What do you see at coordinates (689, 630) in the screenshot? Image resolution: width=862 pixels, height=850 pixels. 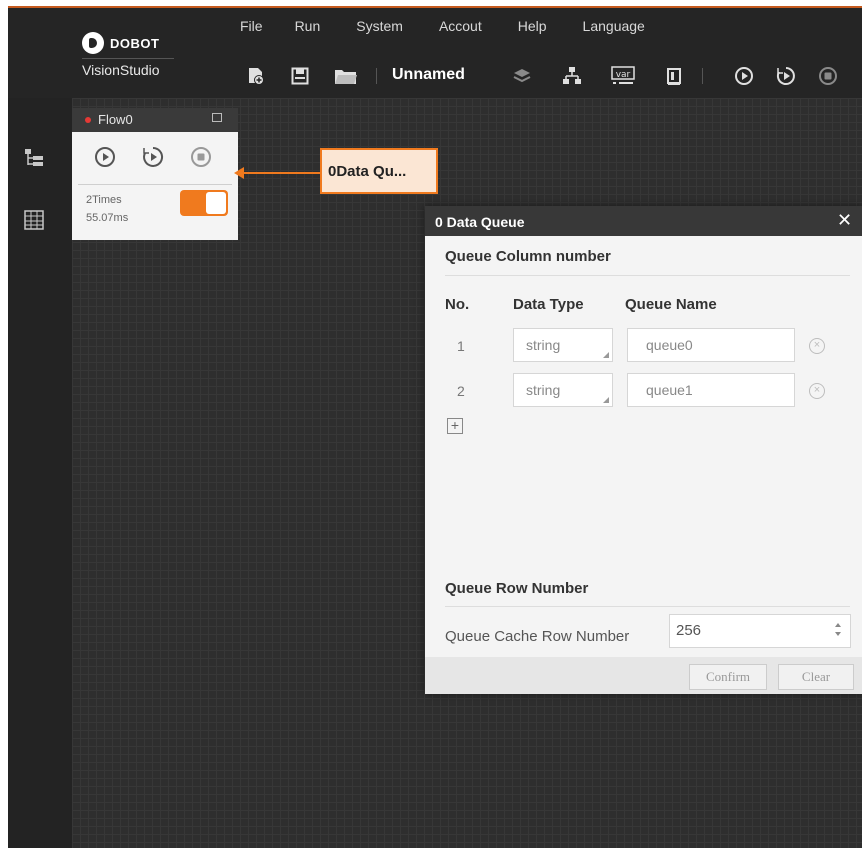 I see `cache-row-value: 256` at bounding box center [689, 630].